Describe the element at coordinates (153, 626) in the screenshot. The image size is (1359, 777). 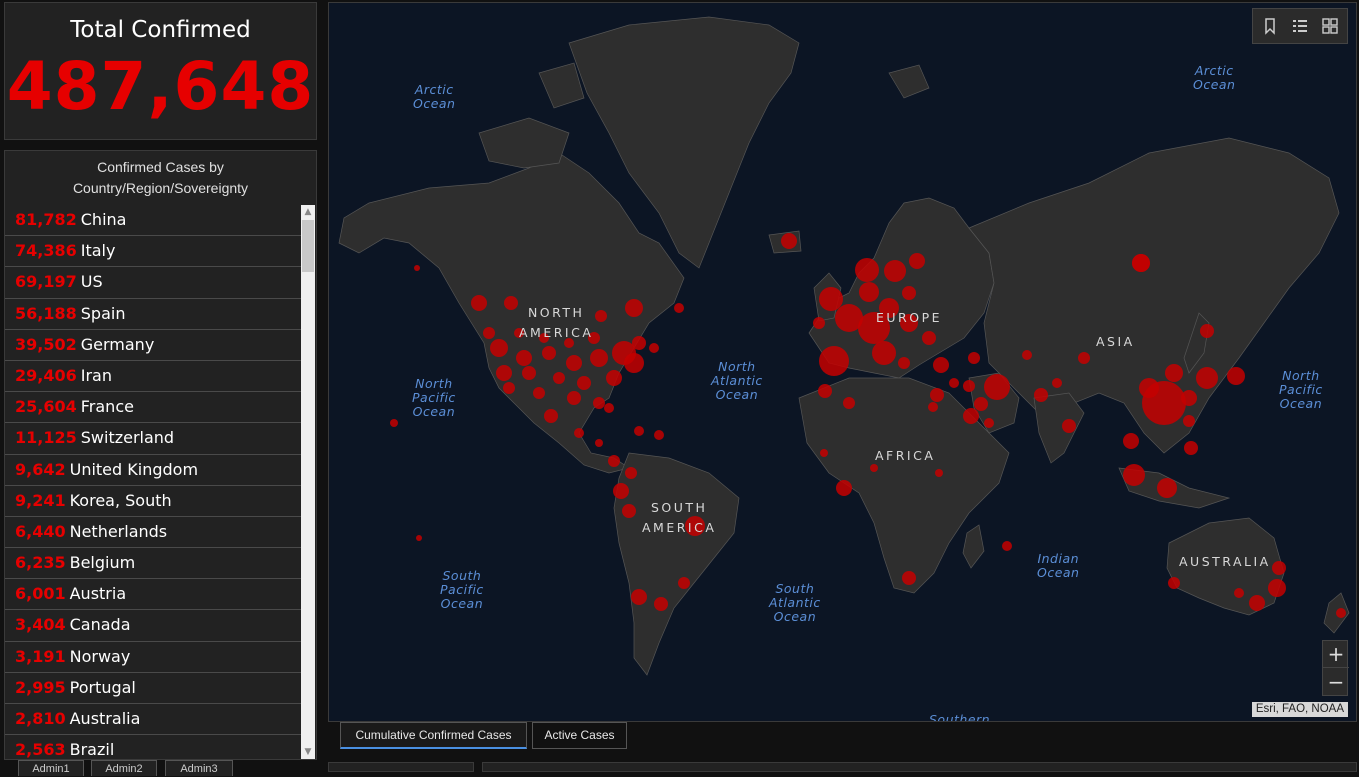
I see `list-item: 3,404 Canada` at that location.